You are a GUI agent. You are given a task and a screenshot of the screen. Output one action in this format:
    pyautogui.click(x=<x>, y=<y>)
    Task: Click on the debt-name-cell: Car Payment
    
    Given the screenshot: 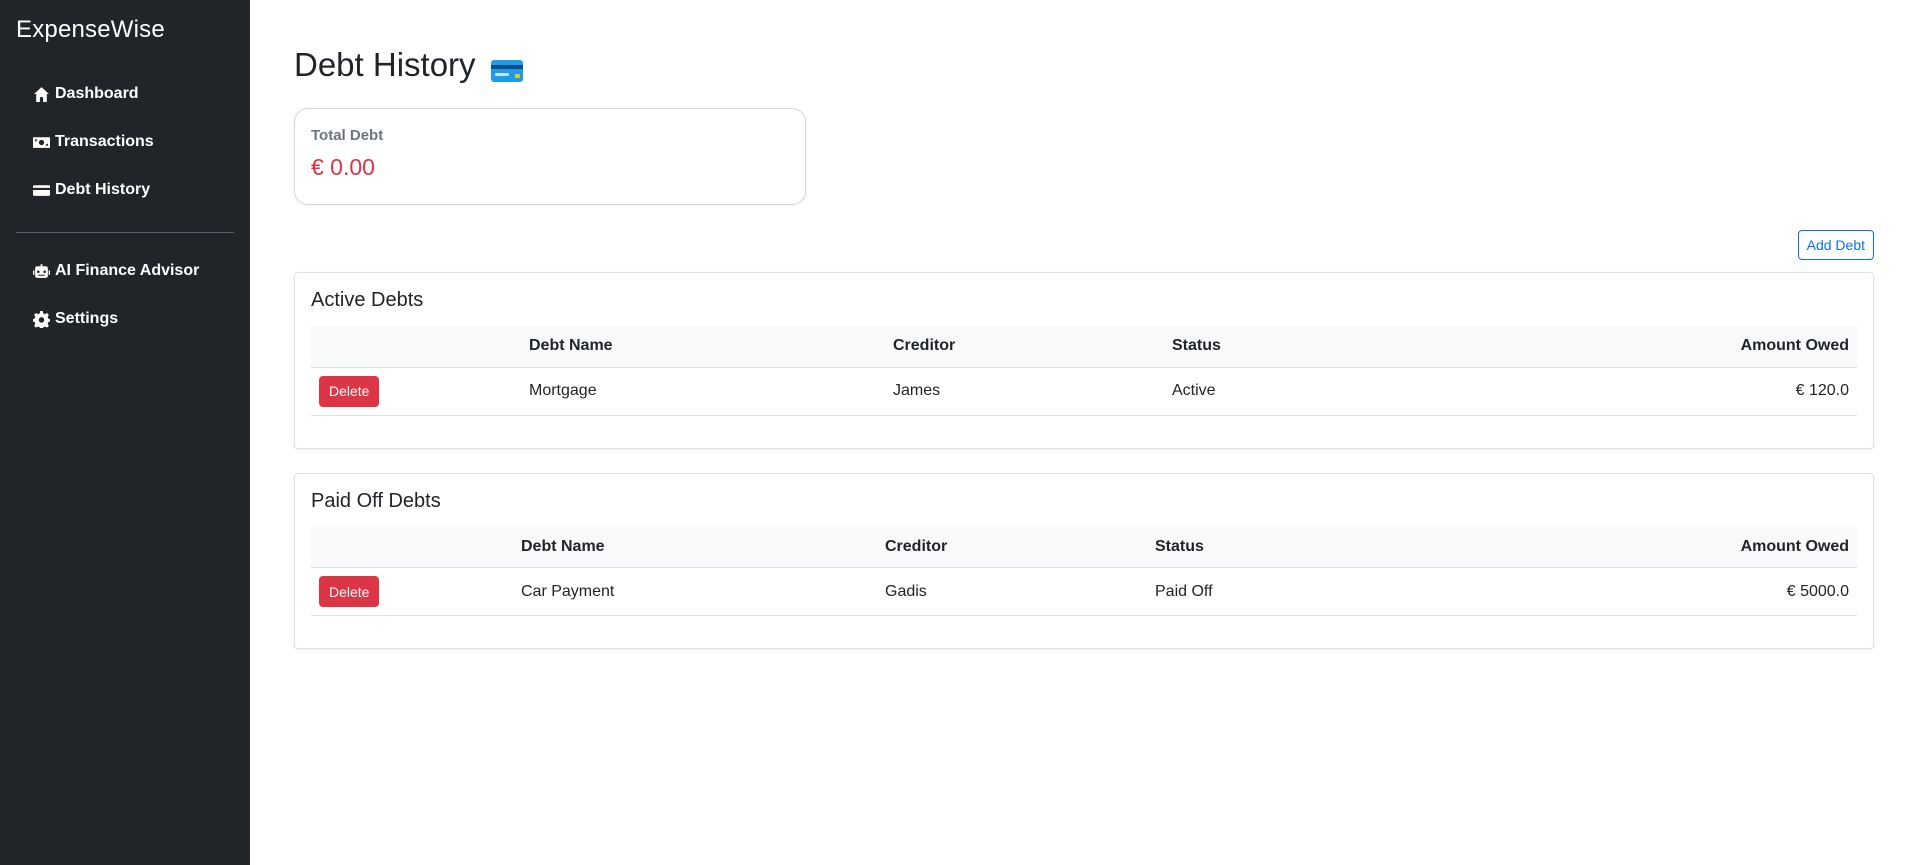 What is the action you would take?
    pyautogui.click(x=695, y=591)
    